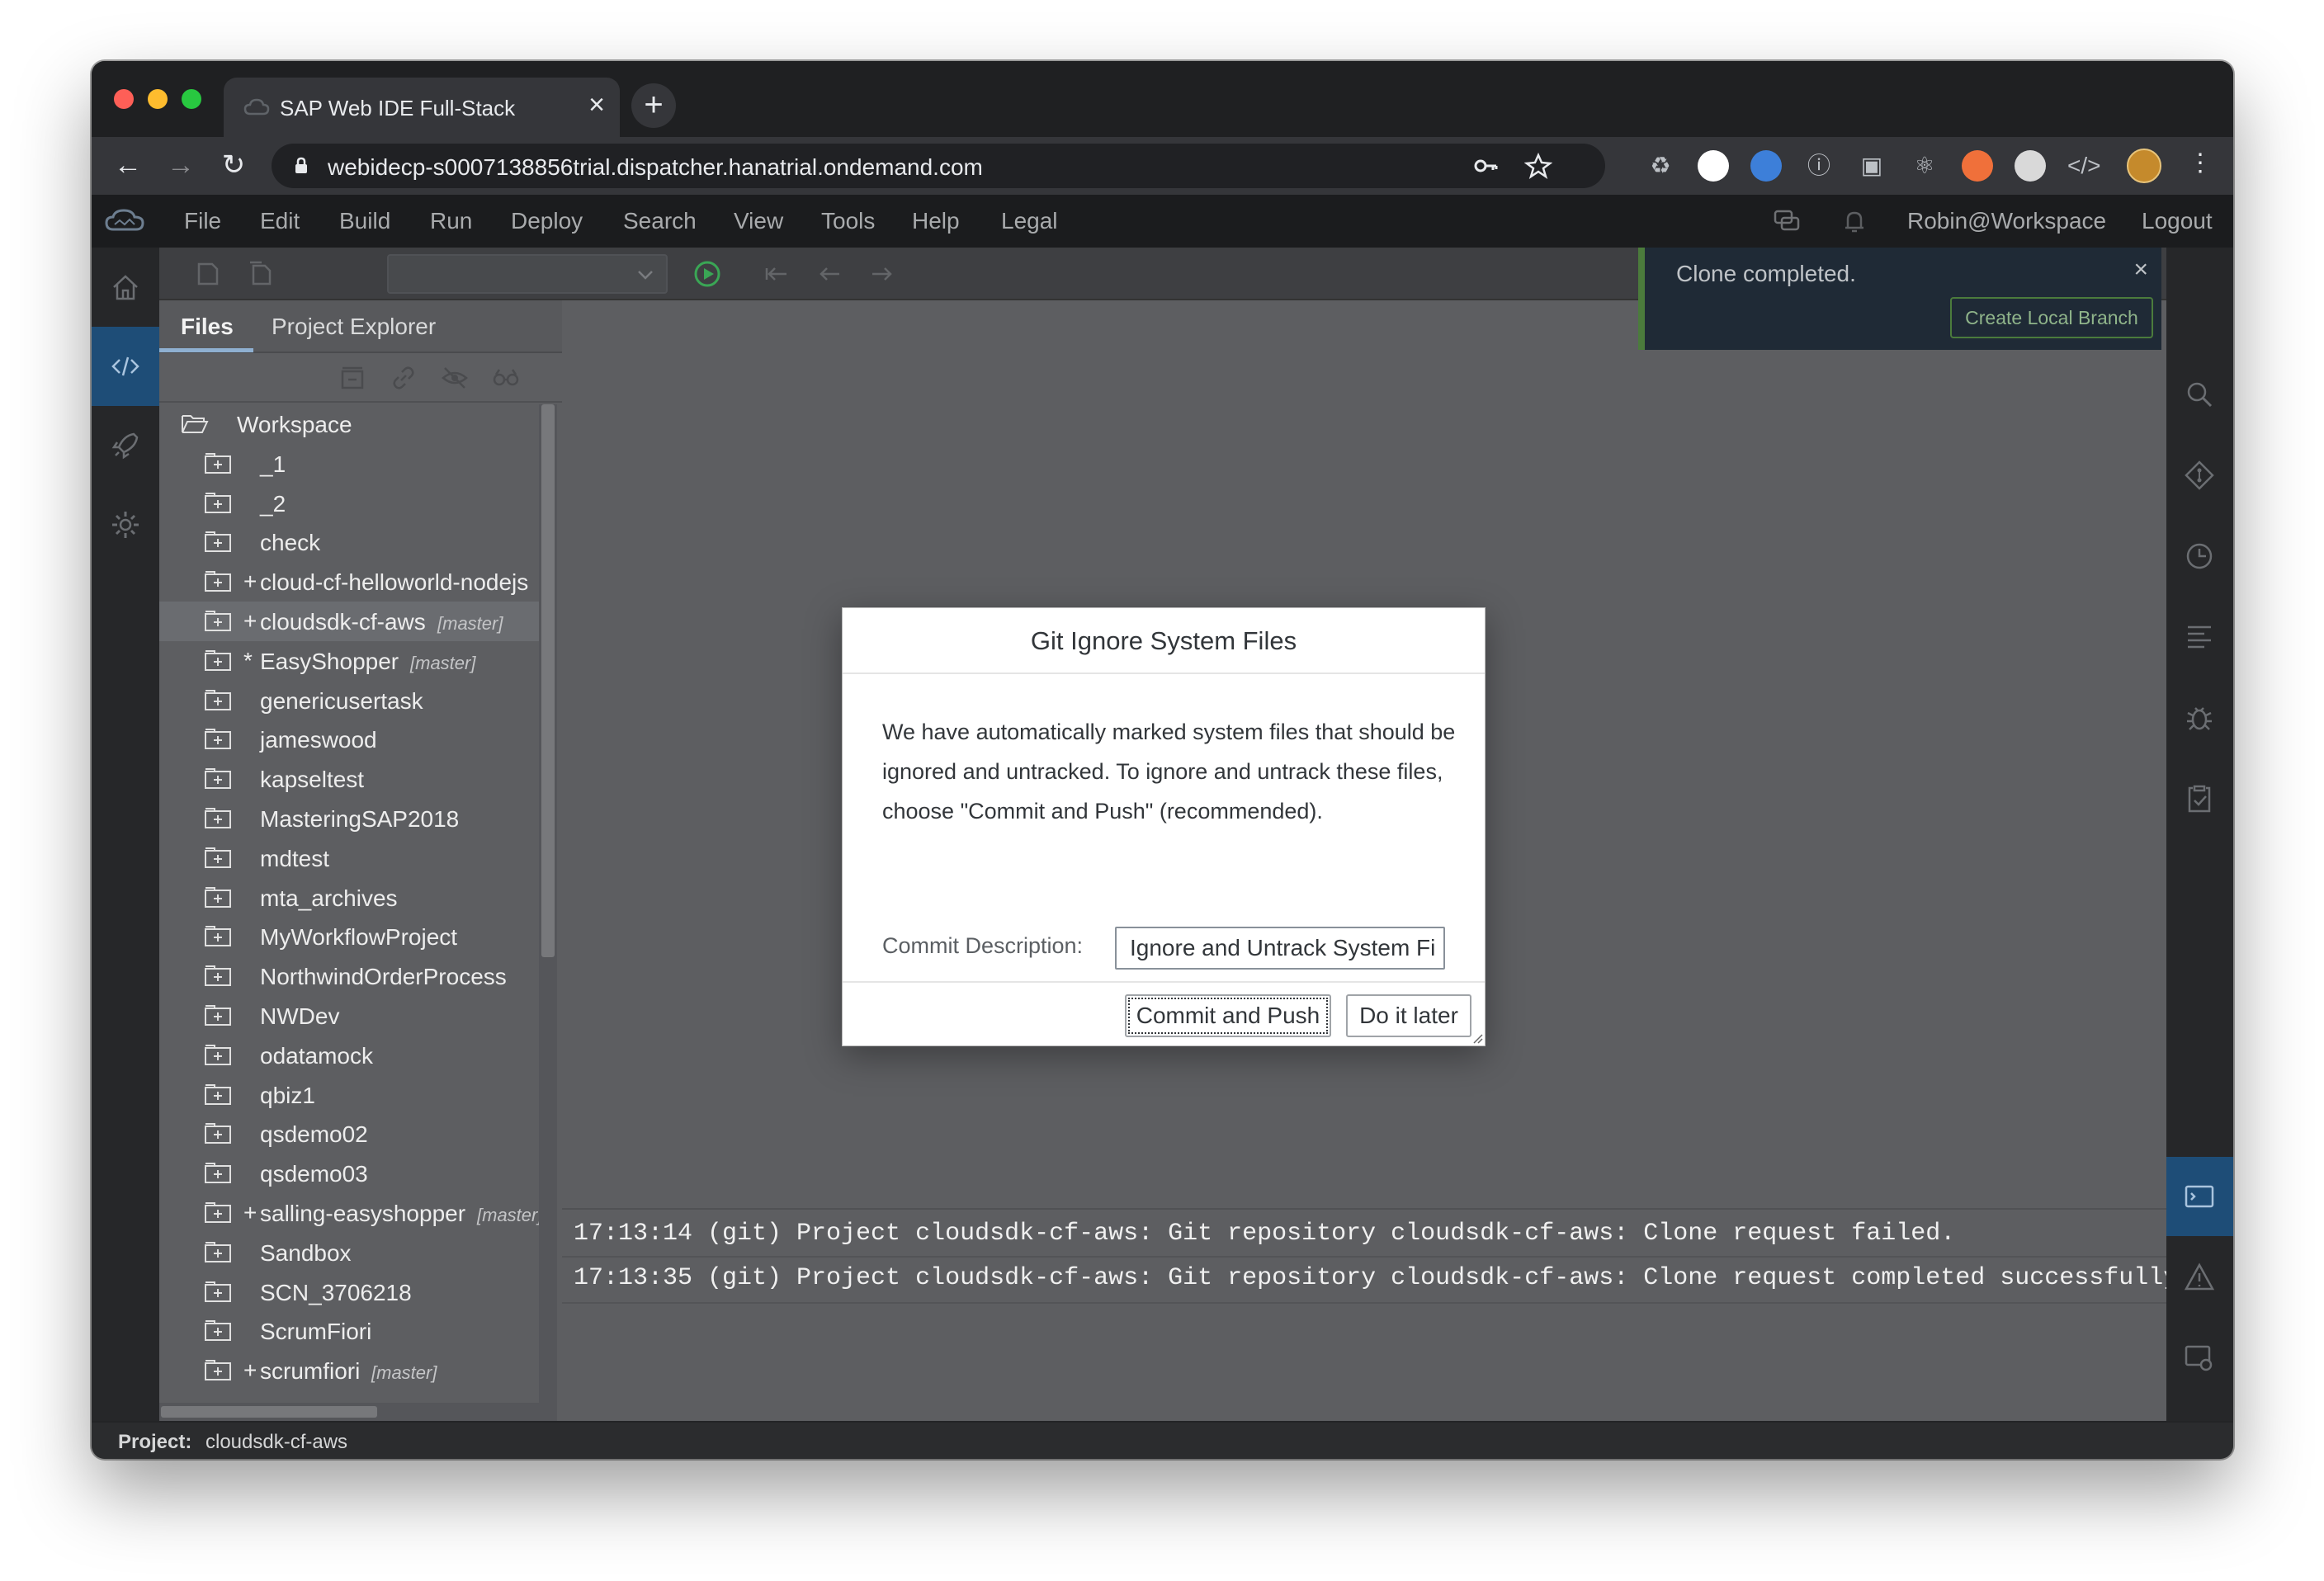 Image resolution: width=2324 pixels, height=1581 pixels. I want to click on tree-item: qbiz1, so click(349, 1095).